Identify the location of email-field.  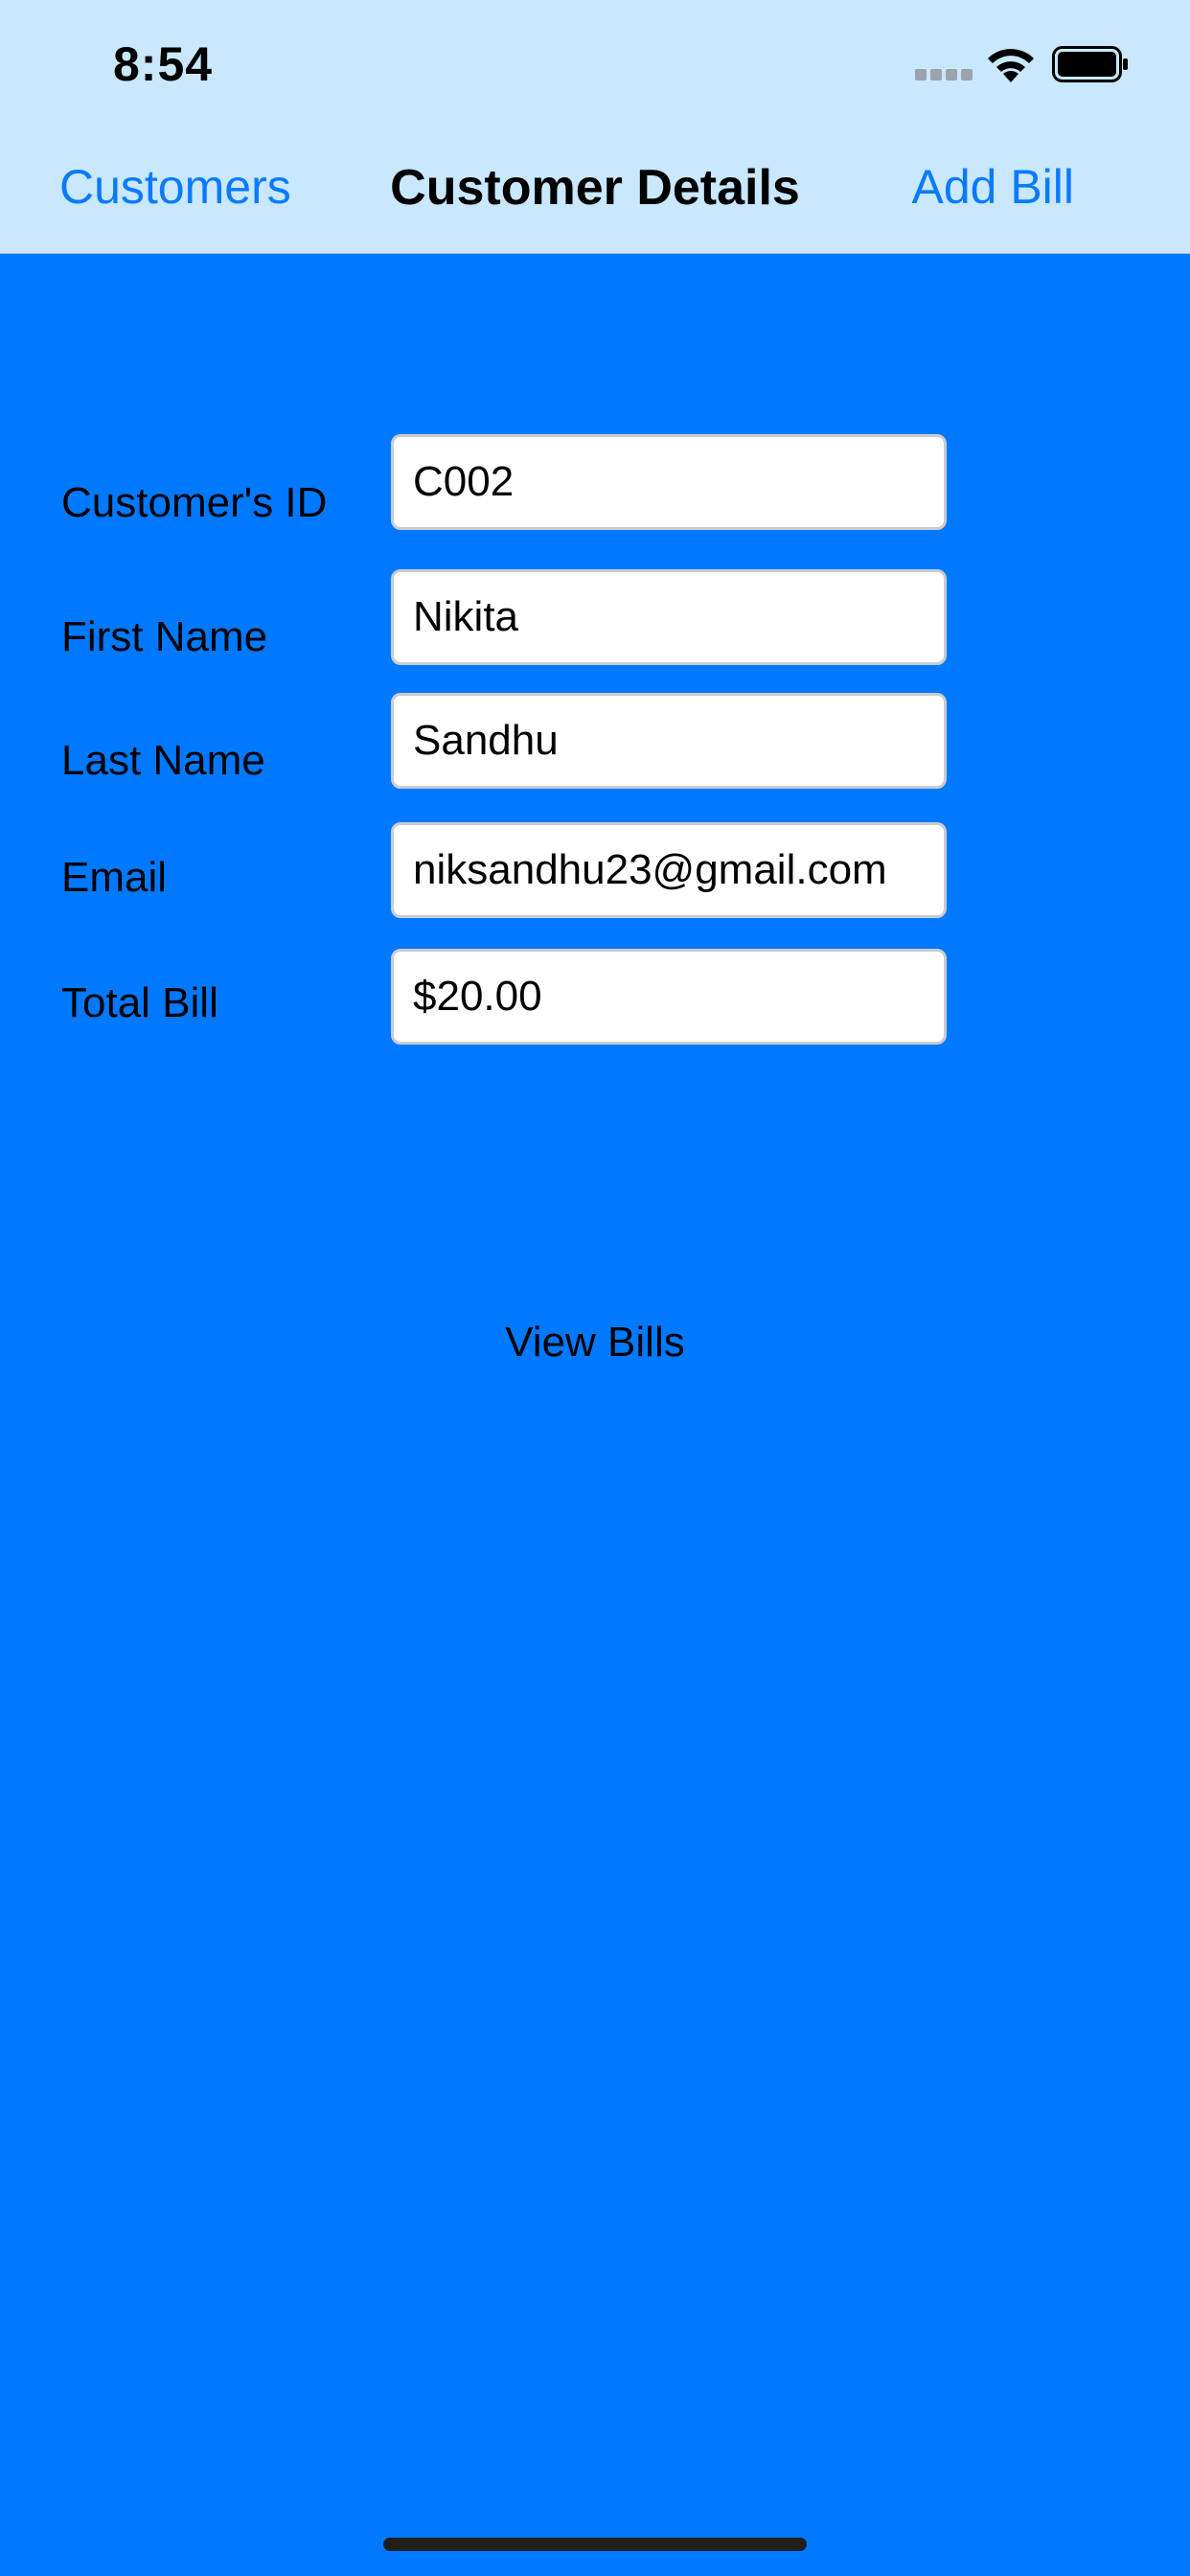
(669, 870).